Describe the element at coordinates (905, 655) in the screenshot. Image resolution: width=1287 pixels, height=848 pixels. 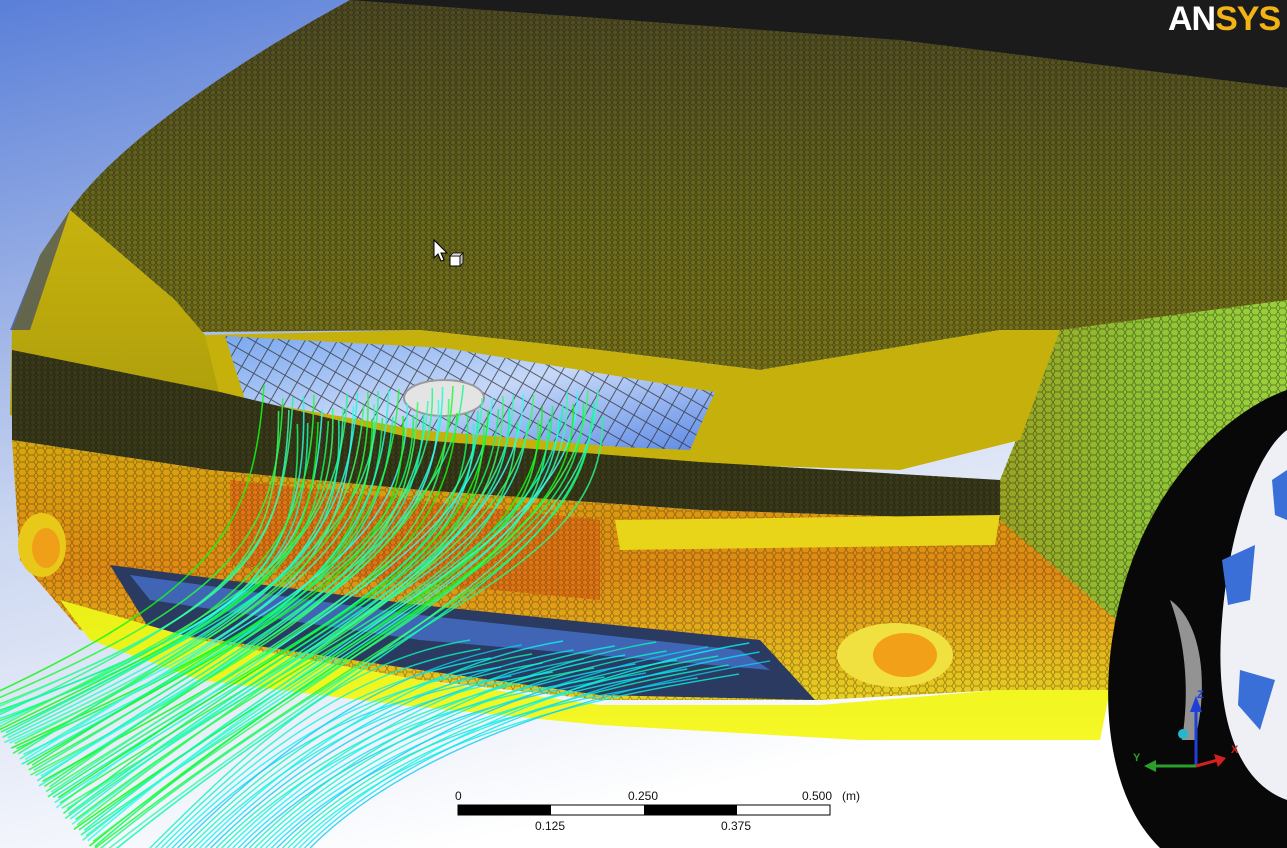
I see `right-fog-light-lens` at that location.